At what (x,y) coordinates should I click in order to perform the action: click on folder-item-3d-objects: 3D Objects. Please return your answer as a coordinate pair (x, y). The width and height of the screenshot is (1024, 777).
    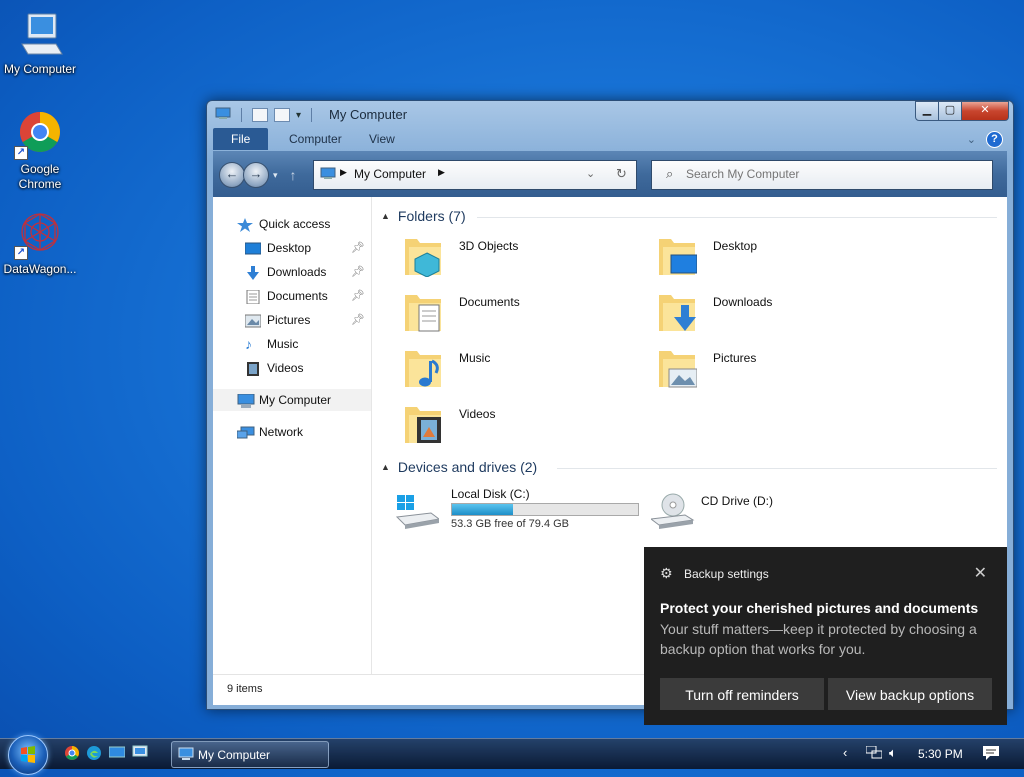
    Looking at the image, I should click on (517, 259).